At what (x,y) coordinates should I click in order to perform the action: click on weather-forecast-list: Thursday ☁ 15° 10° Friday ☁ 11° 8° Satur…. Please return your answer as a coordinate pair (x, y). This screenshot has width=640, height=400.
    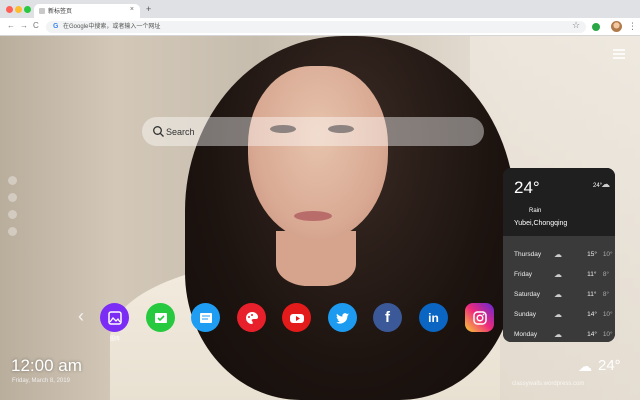
    Looking at the image, I should click on (559, 289).